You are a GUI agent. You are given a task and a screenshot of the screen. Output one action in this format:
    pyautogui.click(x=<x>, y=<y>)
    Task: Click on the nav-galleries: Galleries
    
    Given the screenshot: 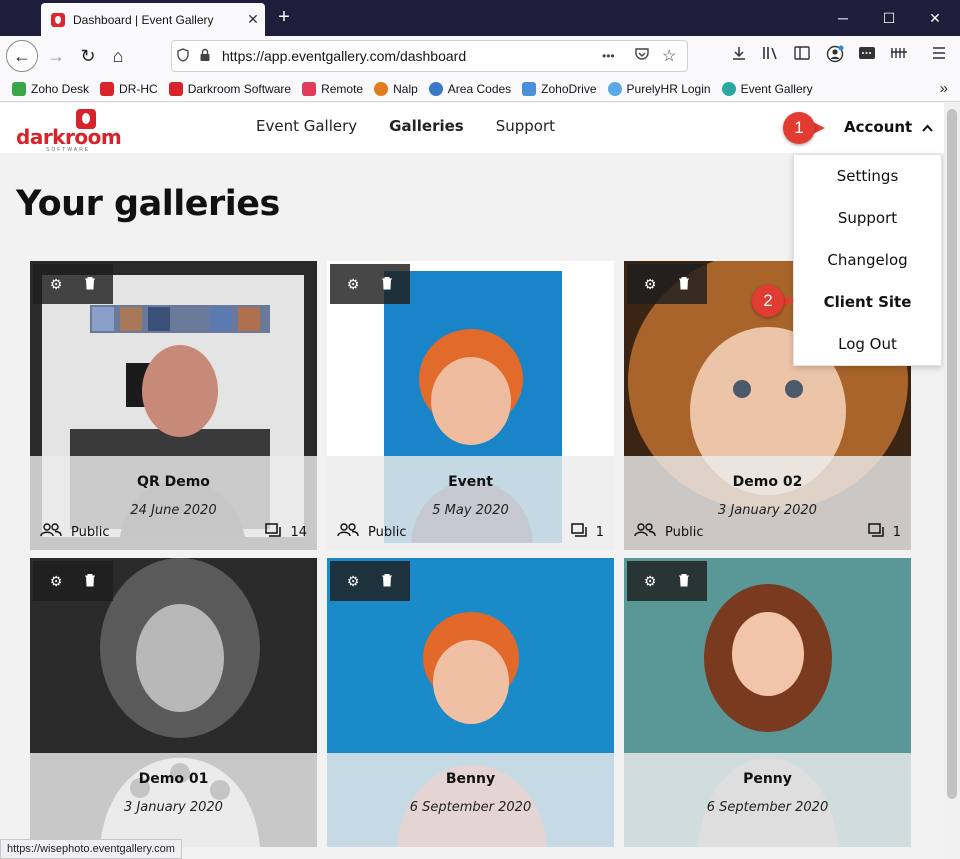 What is the action you would take?
    pyautogui.click(x=426, y=126)
    